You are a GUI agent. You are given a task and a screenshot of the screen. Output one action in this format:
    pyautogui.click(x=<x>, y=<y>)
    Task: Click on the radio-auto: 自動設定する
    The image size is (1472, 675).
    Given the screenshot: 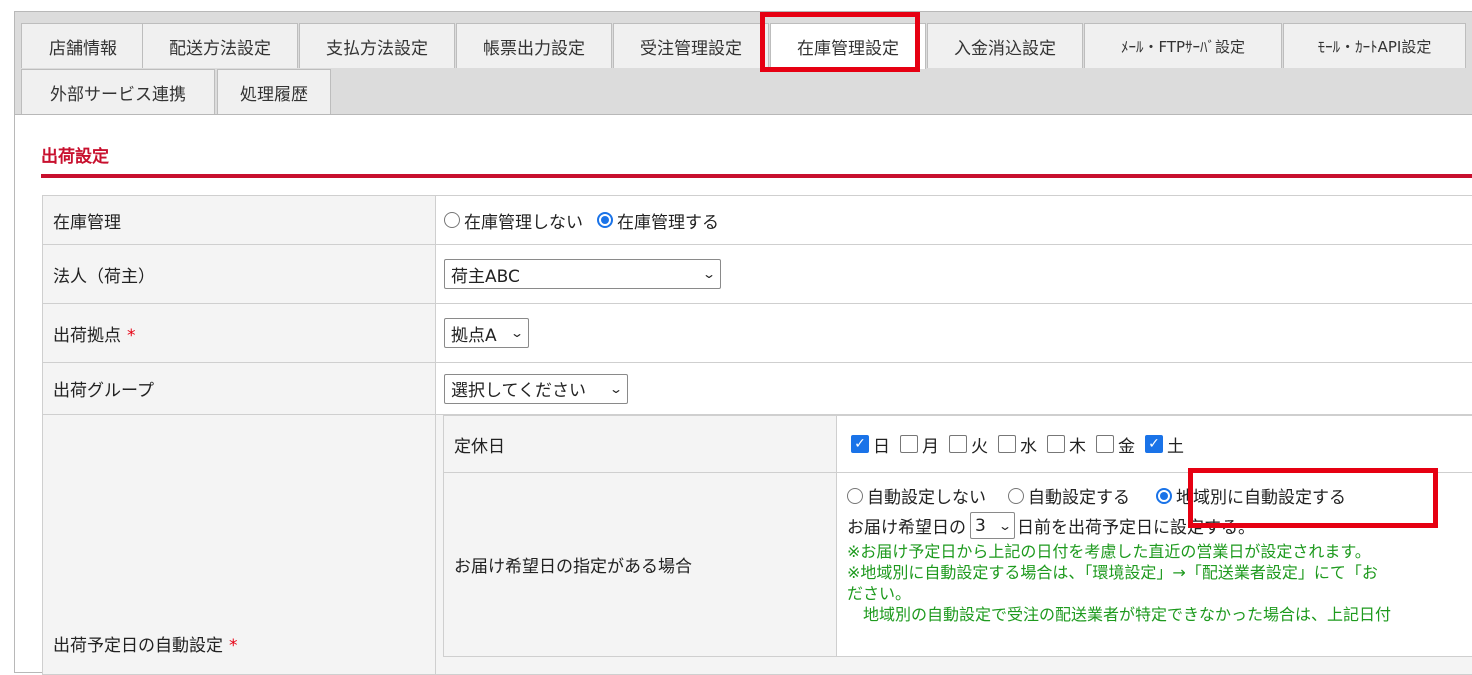 What is the action you would take?
    pyautogui.click(x=1069, y=495)
    